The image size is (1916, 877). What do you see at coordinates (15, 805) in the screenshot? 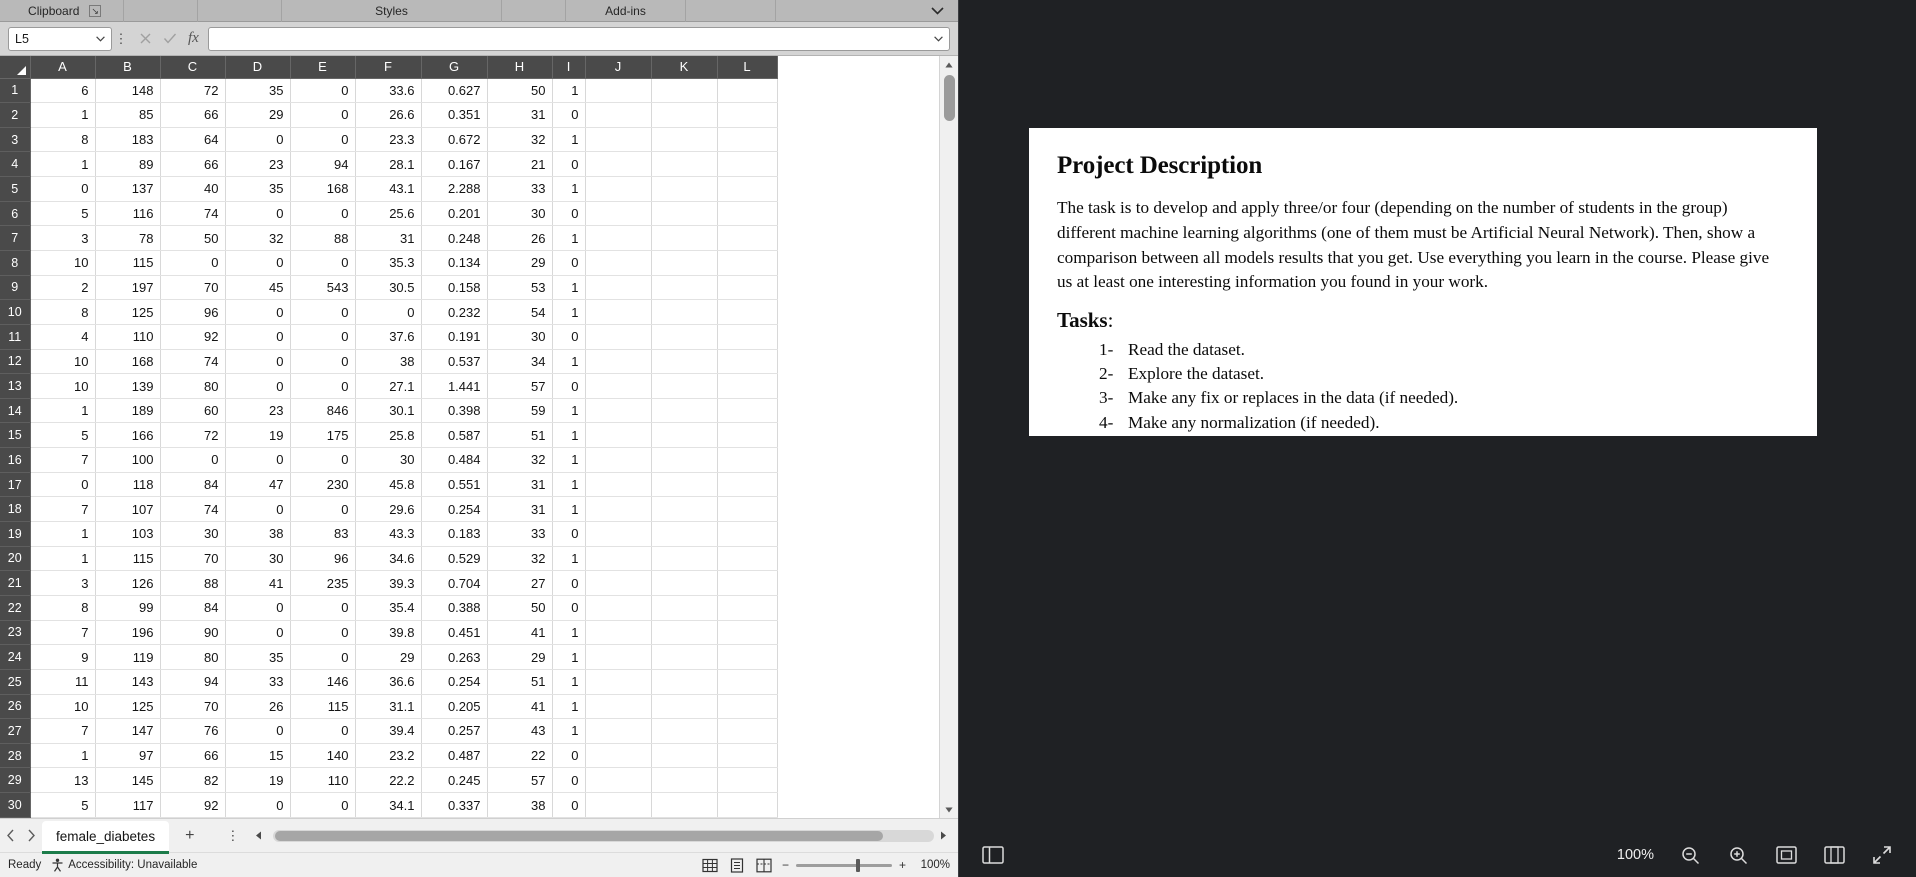
I see `row-header: 30` at bounding box center [15, 805].